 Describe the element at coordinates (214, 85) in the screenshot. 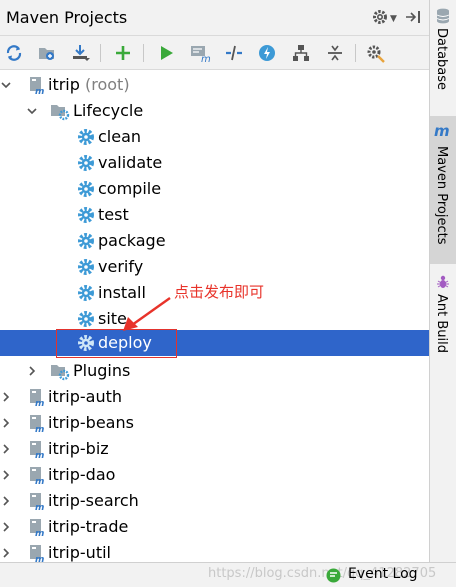

I see `tree-row-root: m itrip (root)` at that location.